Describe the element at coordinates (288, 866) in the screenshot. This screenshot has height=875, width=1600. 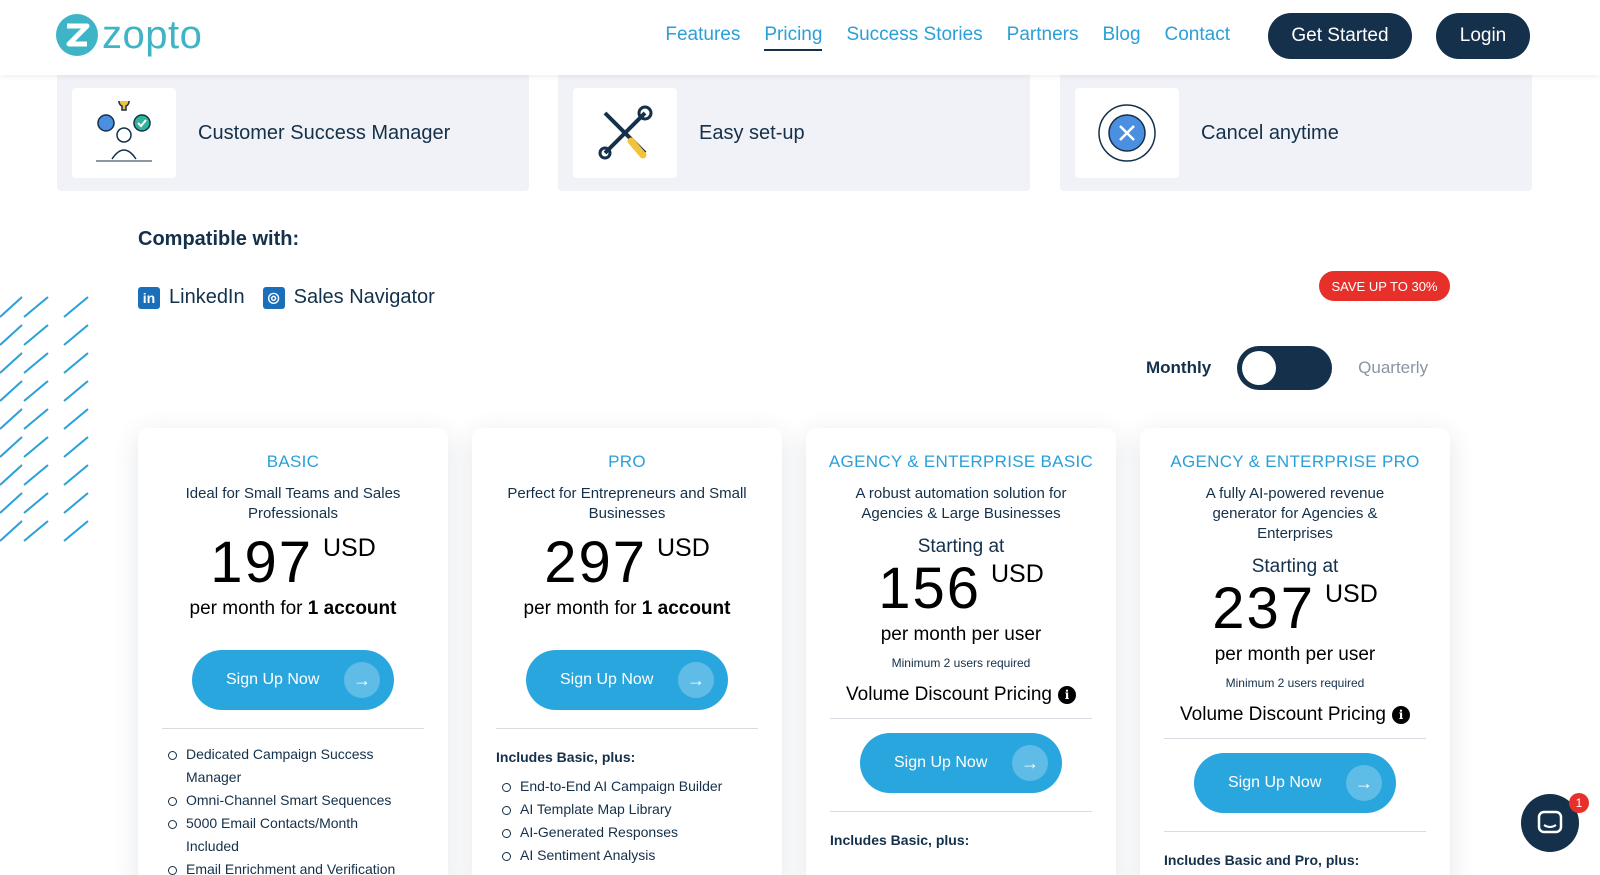
I see `list-item: Email Enrichment and Verification` at that location.